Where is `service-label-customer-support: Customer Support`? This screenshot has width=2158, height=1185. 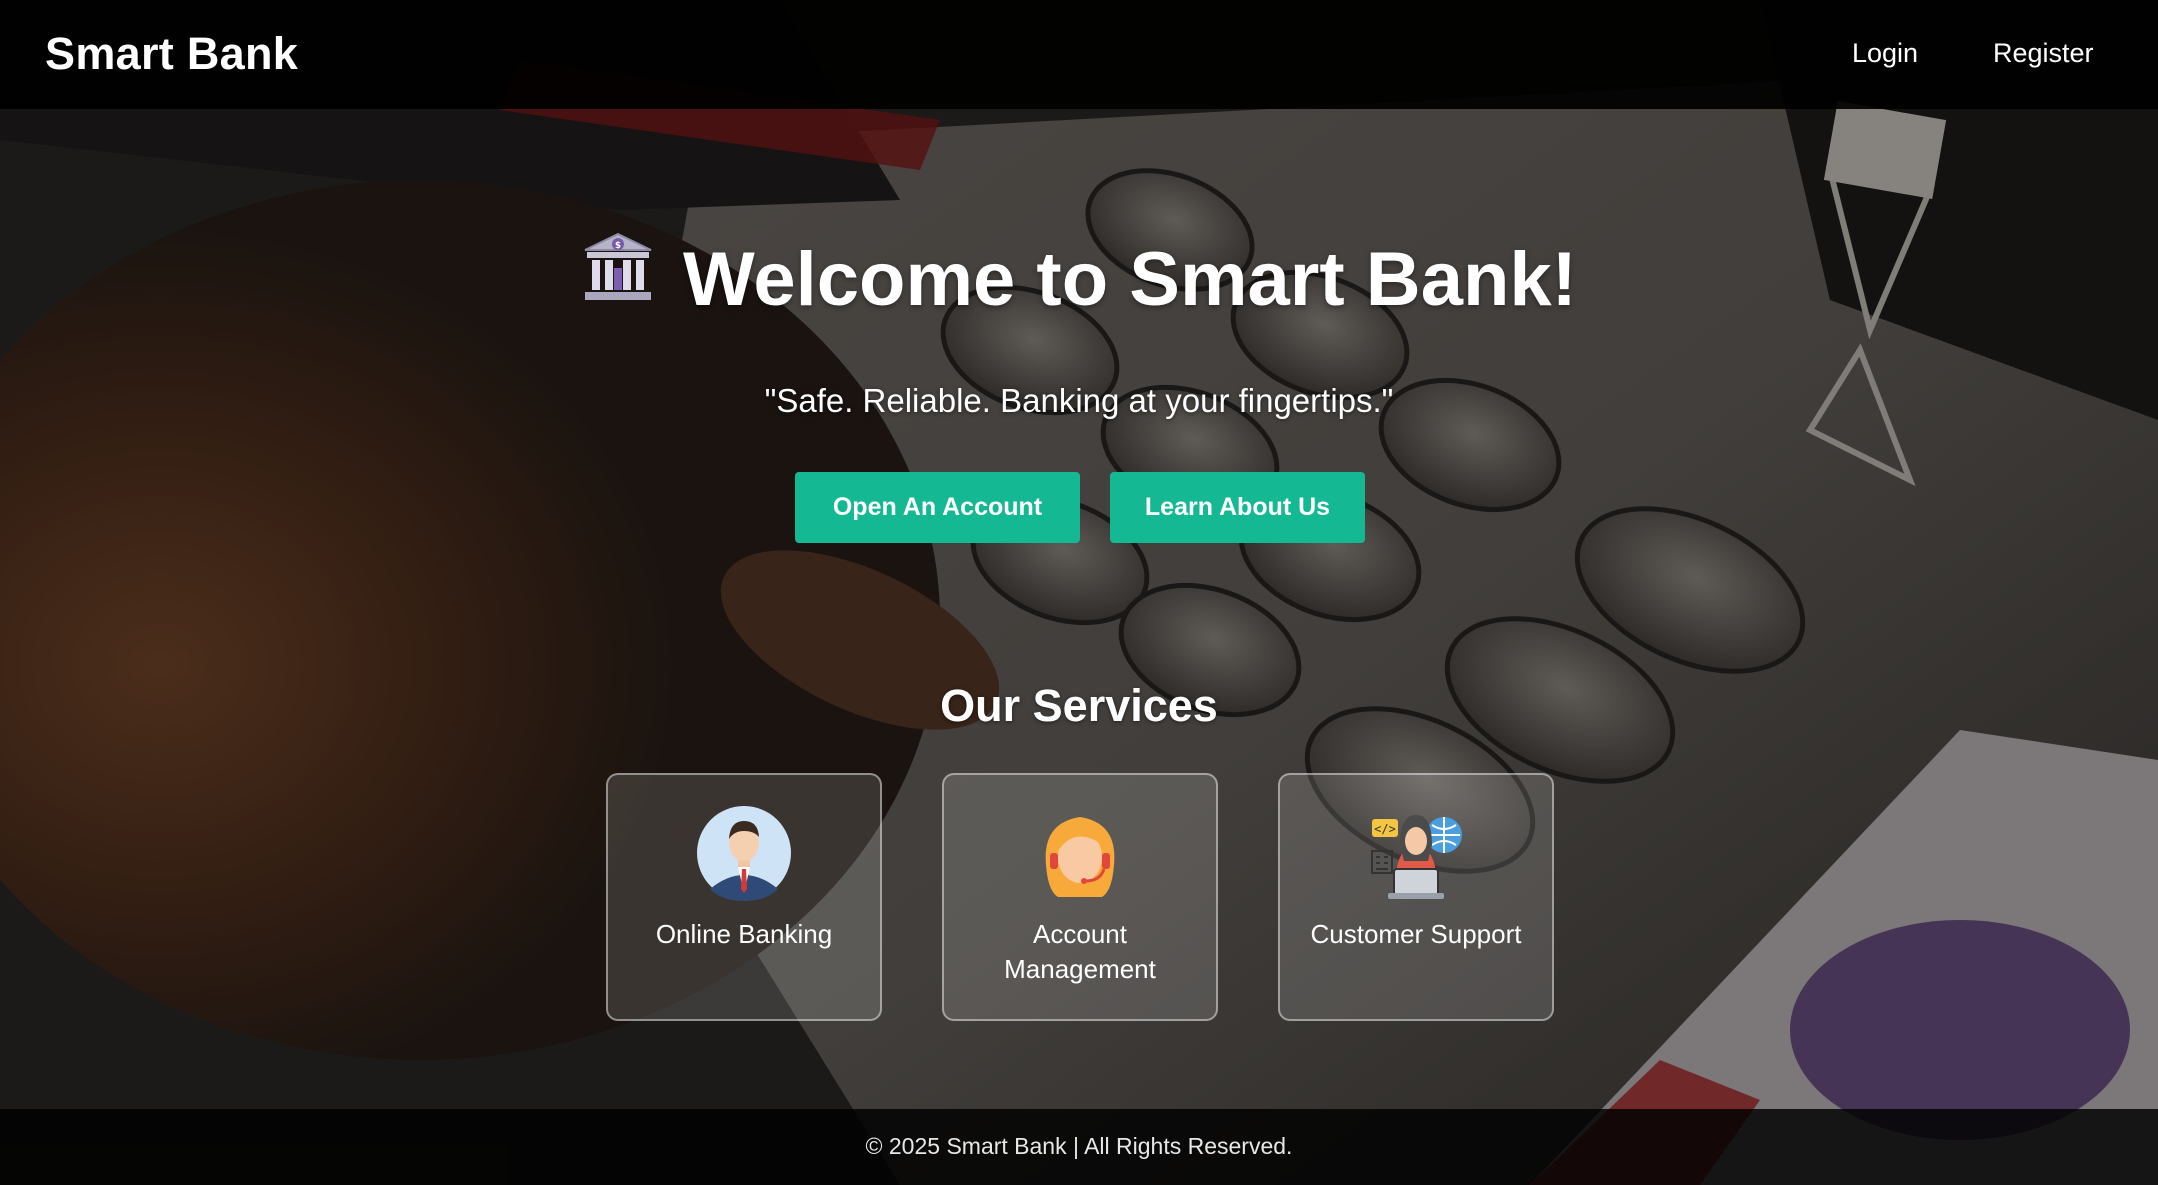
service-label-customer-support: Customer Support is located at coordinates (1416, 934).